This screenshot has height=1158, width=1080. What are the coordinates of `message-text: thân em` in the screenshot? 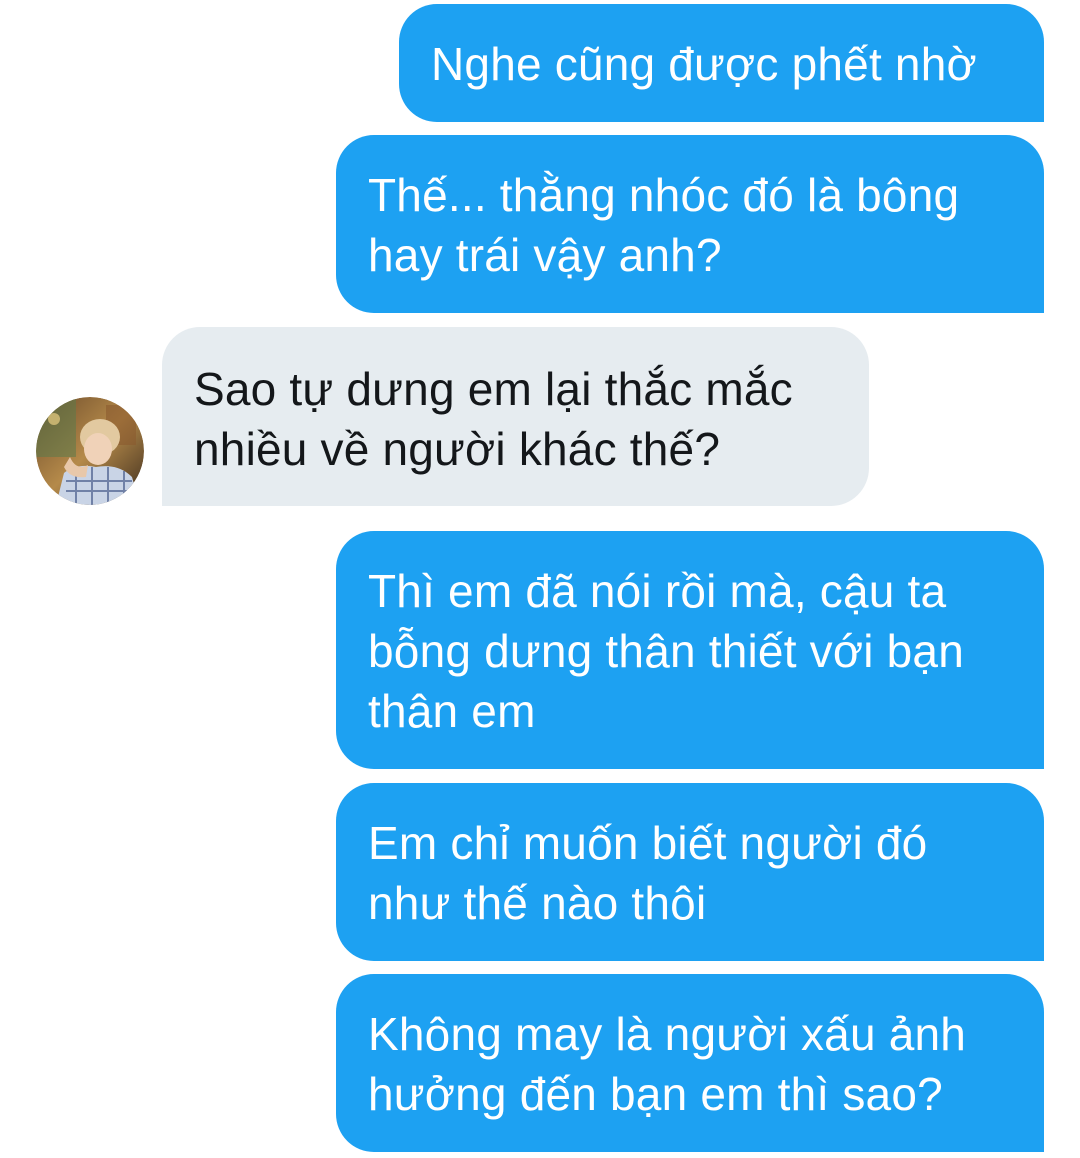 It's located at (452, 711).